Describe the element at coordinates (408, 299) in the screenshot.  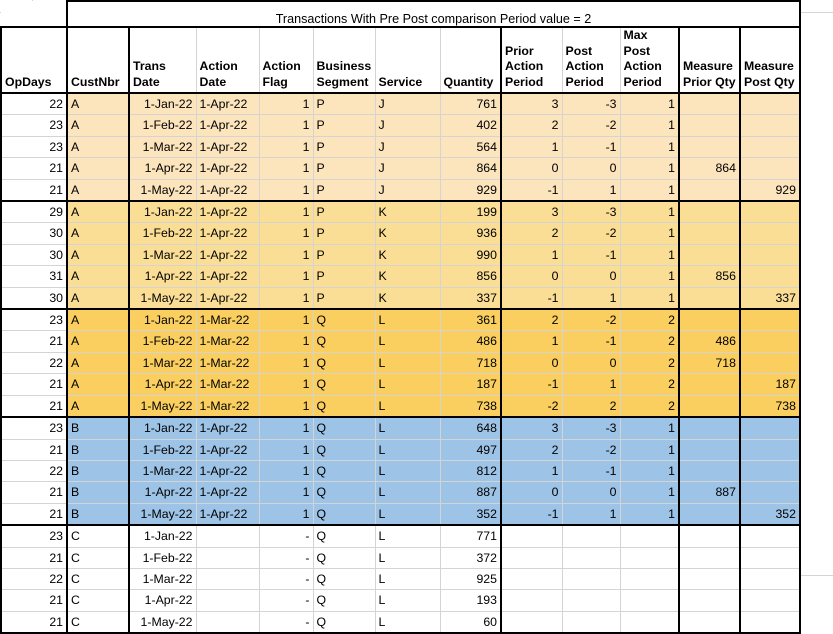
I see `cell-service: K` at that location.